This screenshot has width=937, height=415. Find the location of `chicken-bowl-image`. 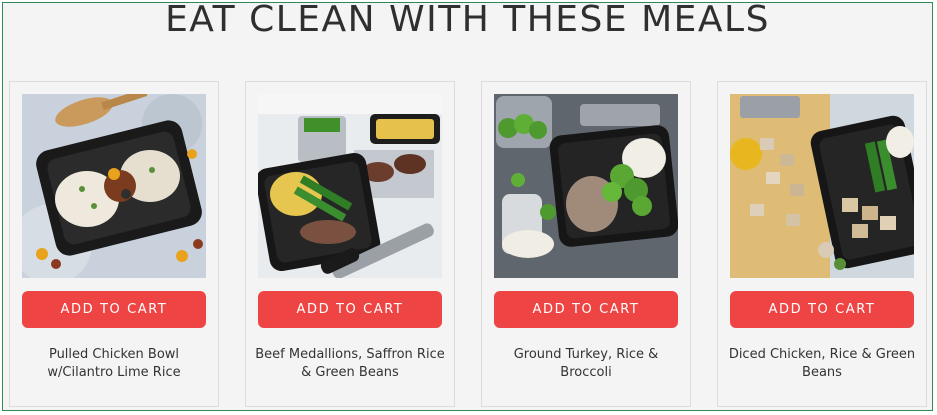

chicken-bowl-image is located at coordinates (114, 186).